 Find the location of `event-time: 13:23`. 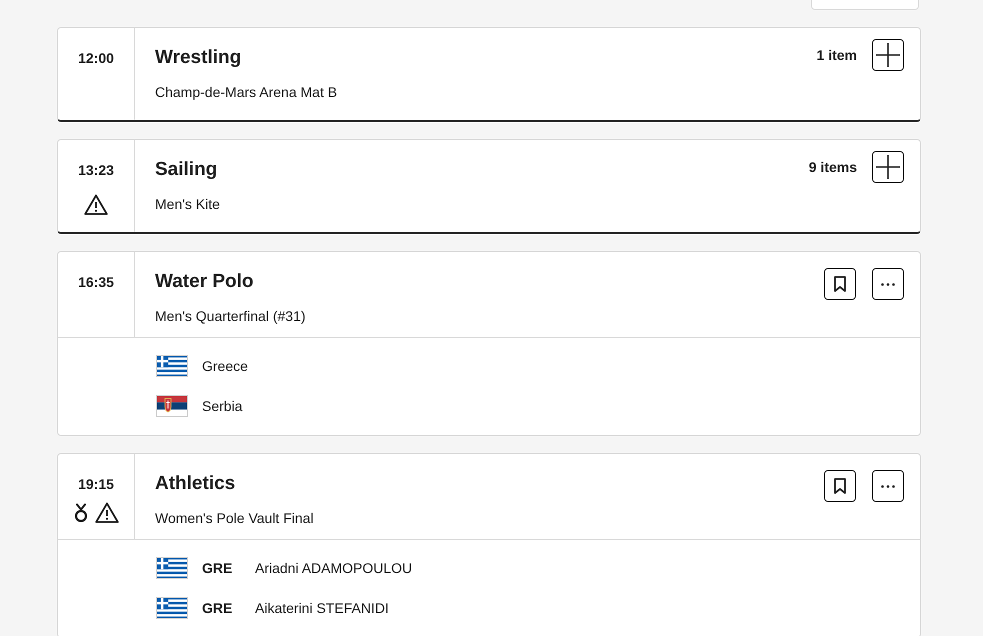

event-time: 13:23 is located at coordinates (96, 170).